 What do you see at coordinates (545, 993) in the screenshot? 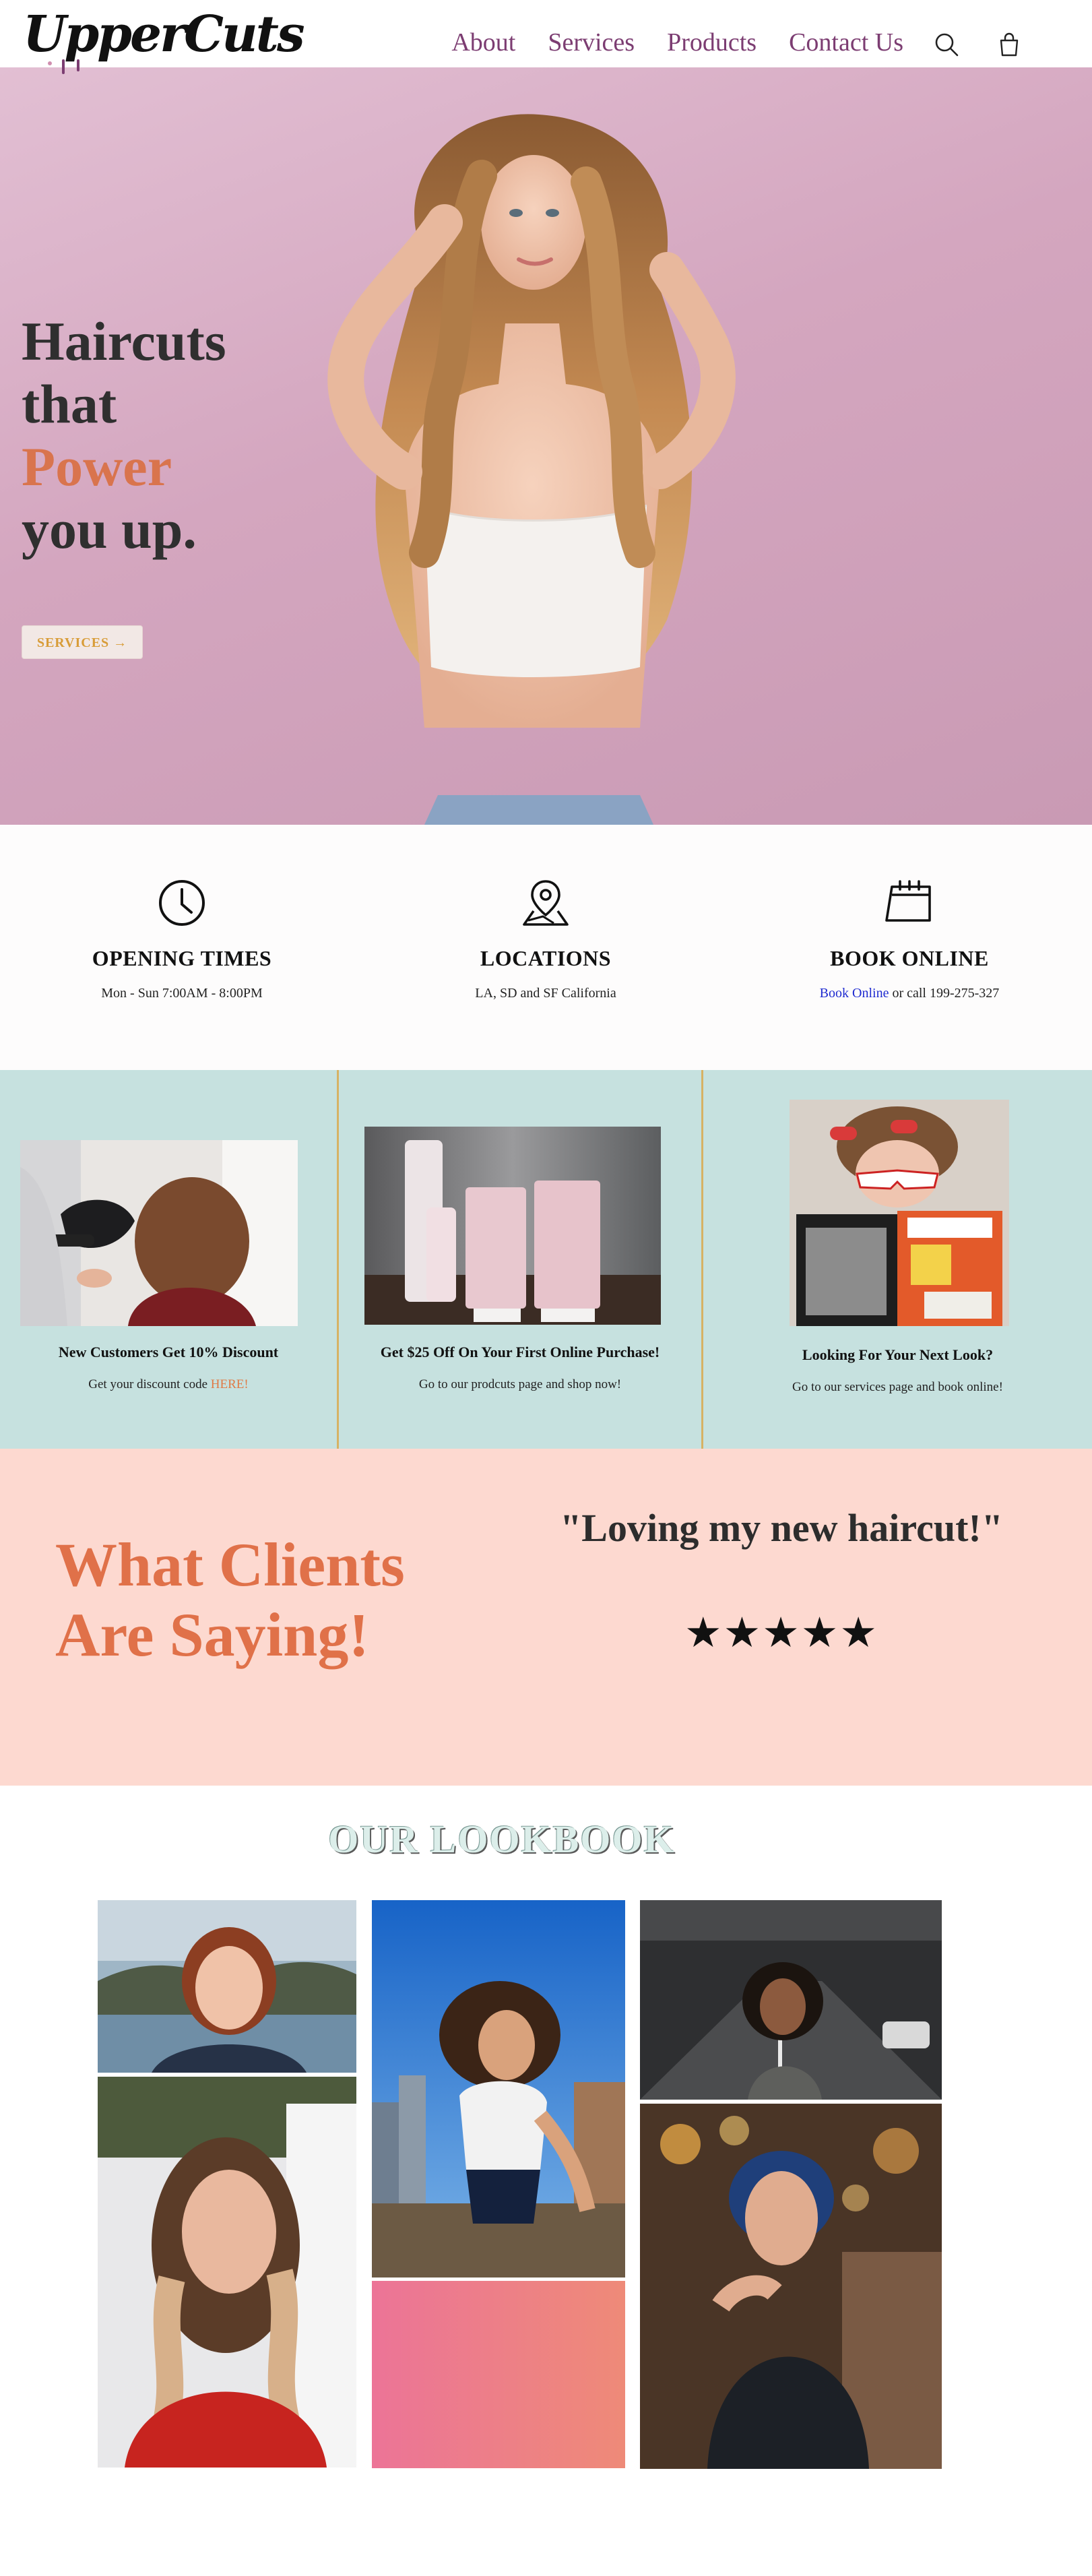
I see `locations-text: LA, SD and SF California` at bounding box center [545, 993].